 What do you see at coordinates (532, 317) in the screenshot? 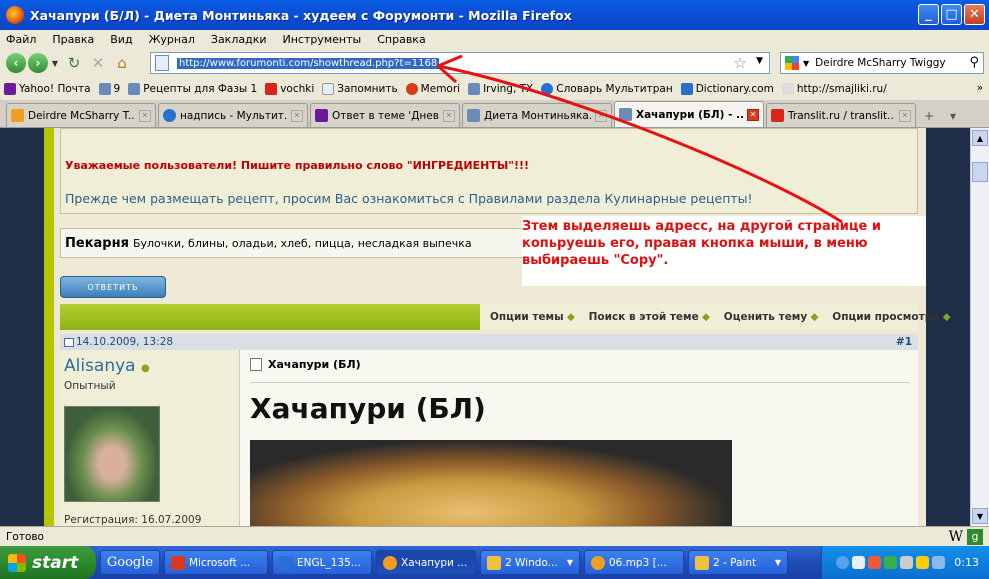
I see `thread-options-menu: Опции темы` at bounding box center [532, 317].